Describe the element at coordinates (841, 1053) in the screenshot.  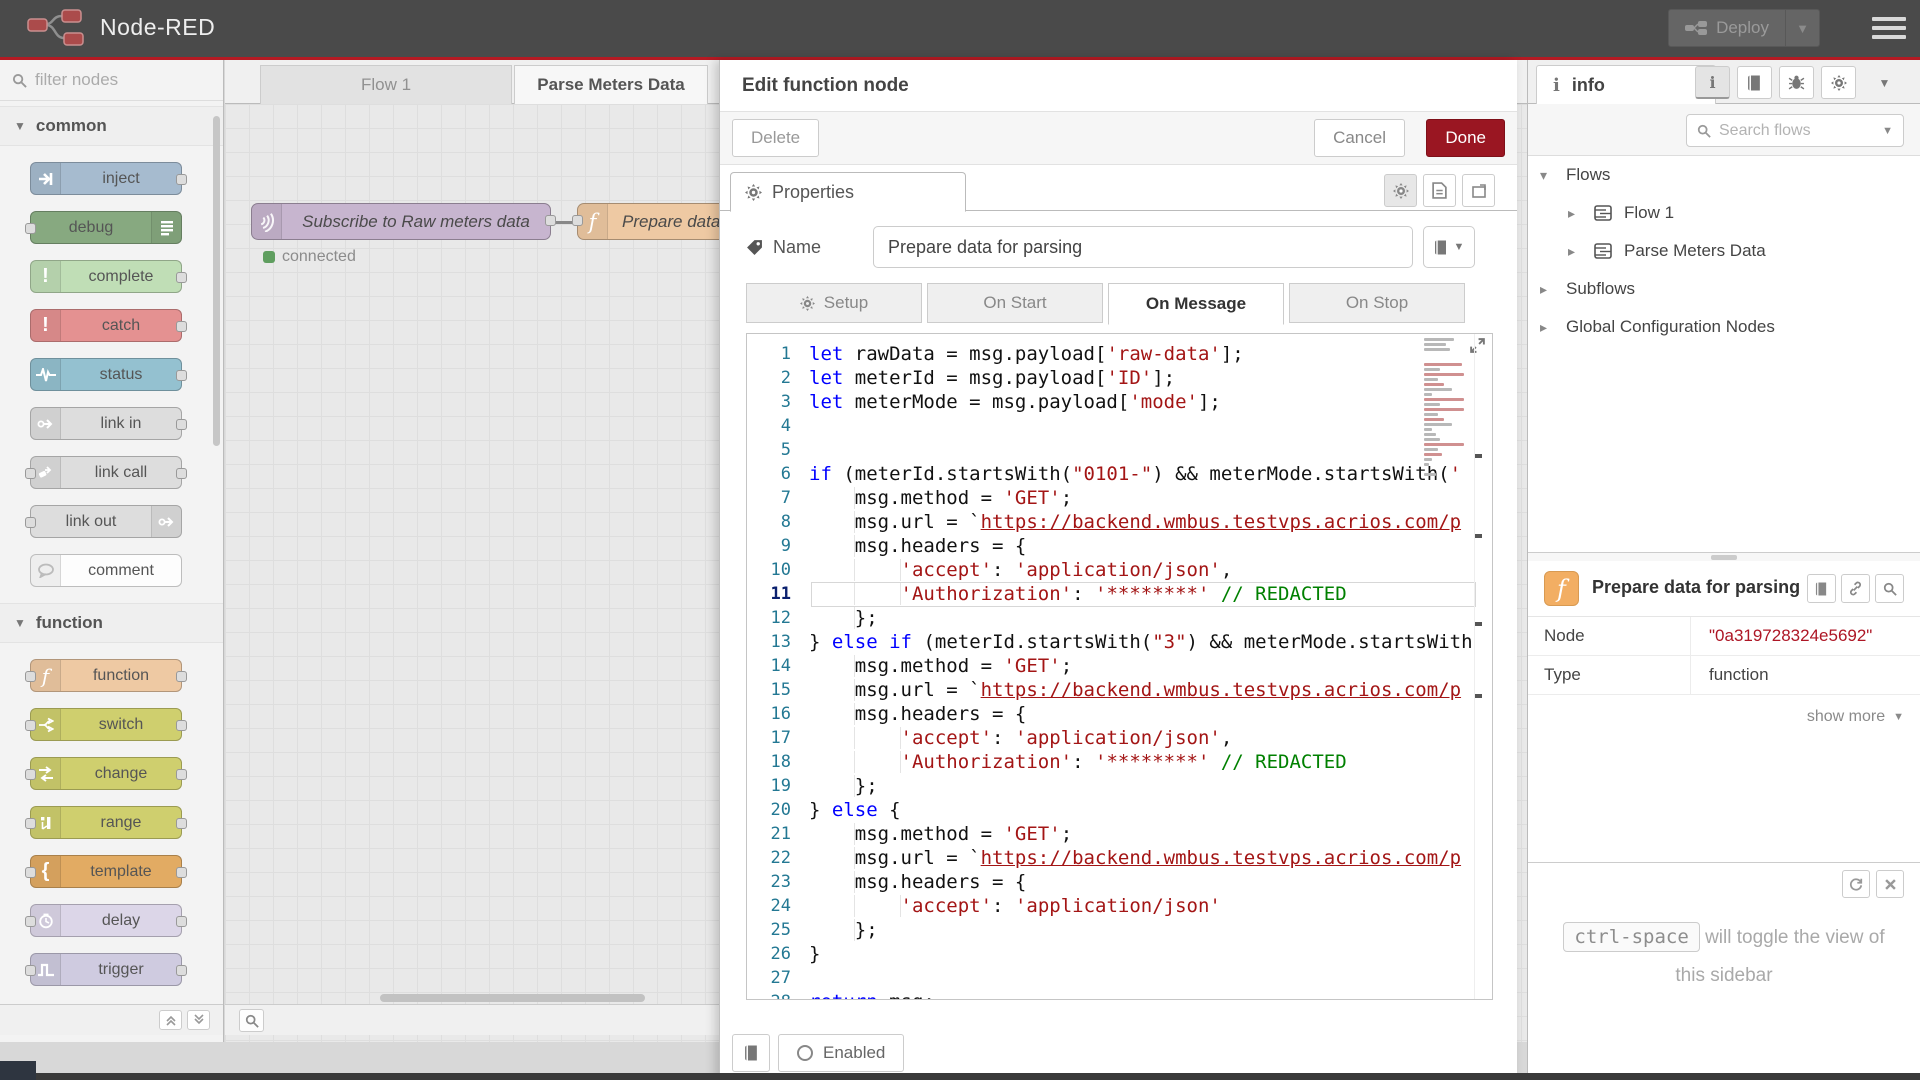
I see `node-enabled-toggle: Enabled` at that location.